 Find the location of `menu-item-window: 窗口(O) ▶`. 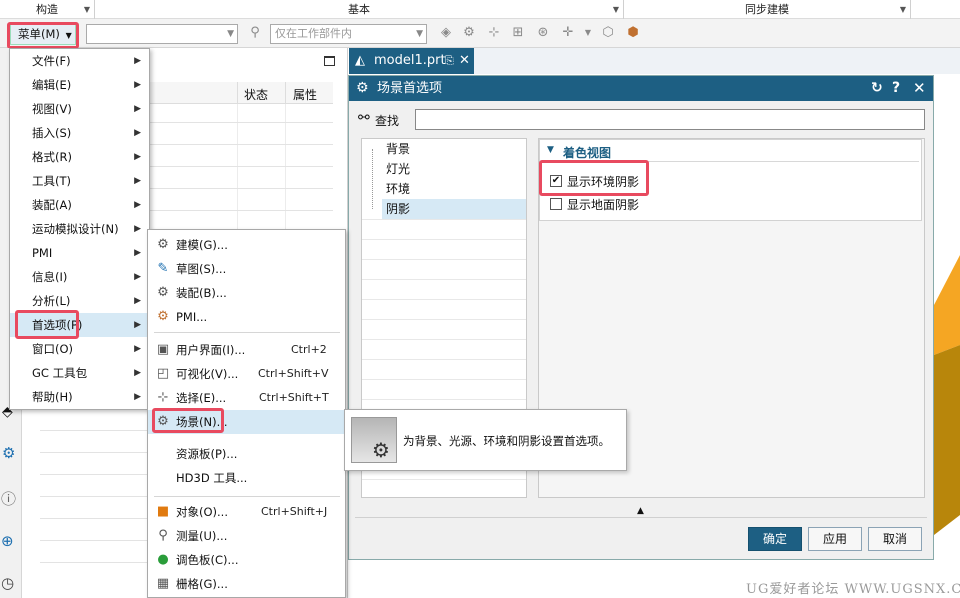

menu-item-window: 窗口(O) ▶ is located at coordinates (79, 349).